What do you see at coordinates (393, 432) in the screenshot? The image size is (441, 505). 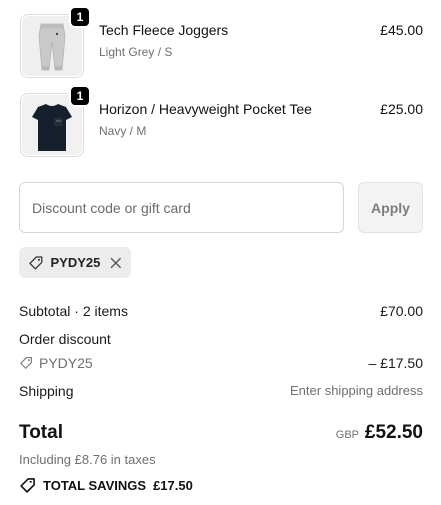 I see `total-amount: £52.50` at bounding box center [393, 432].